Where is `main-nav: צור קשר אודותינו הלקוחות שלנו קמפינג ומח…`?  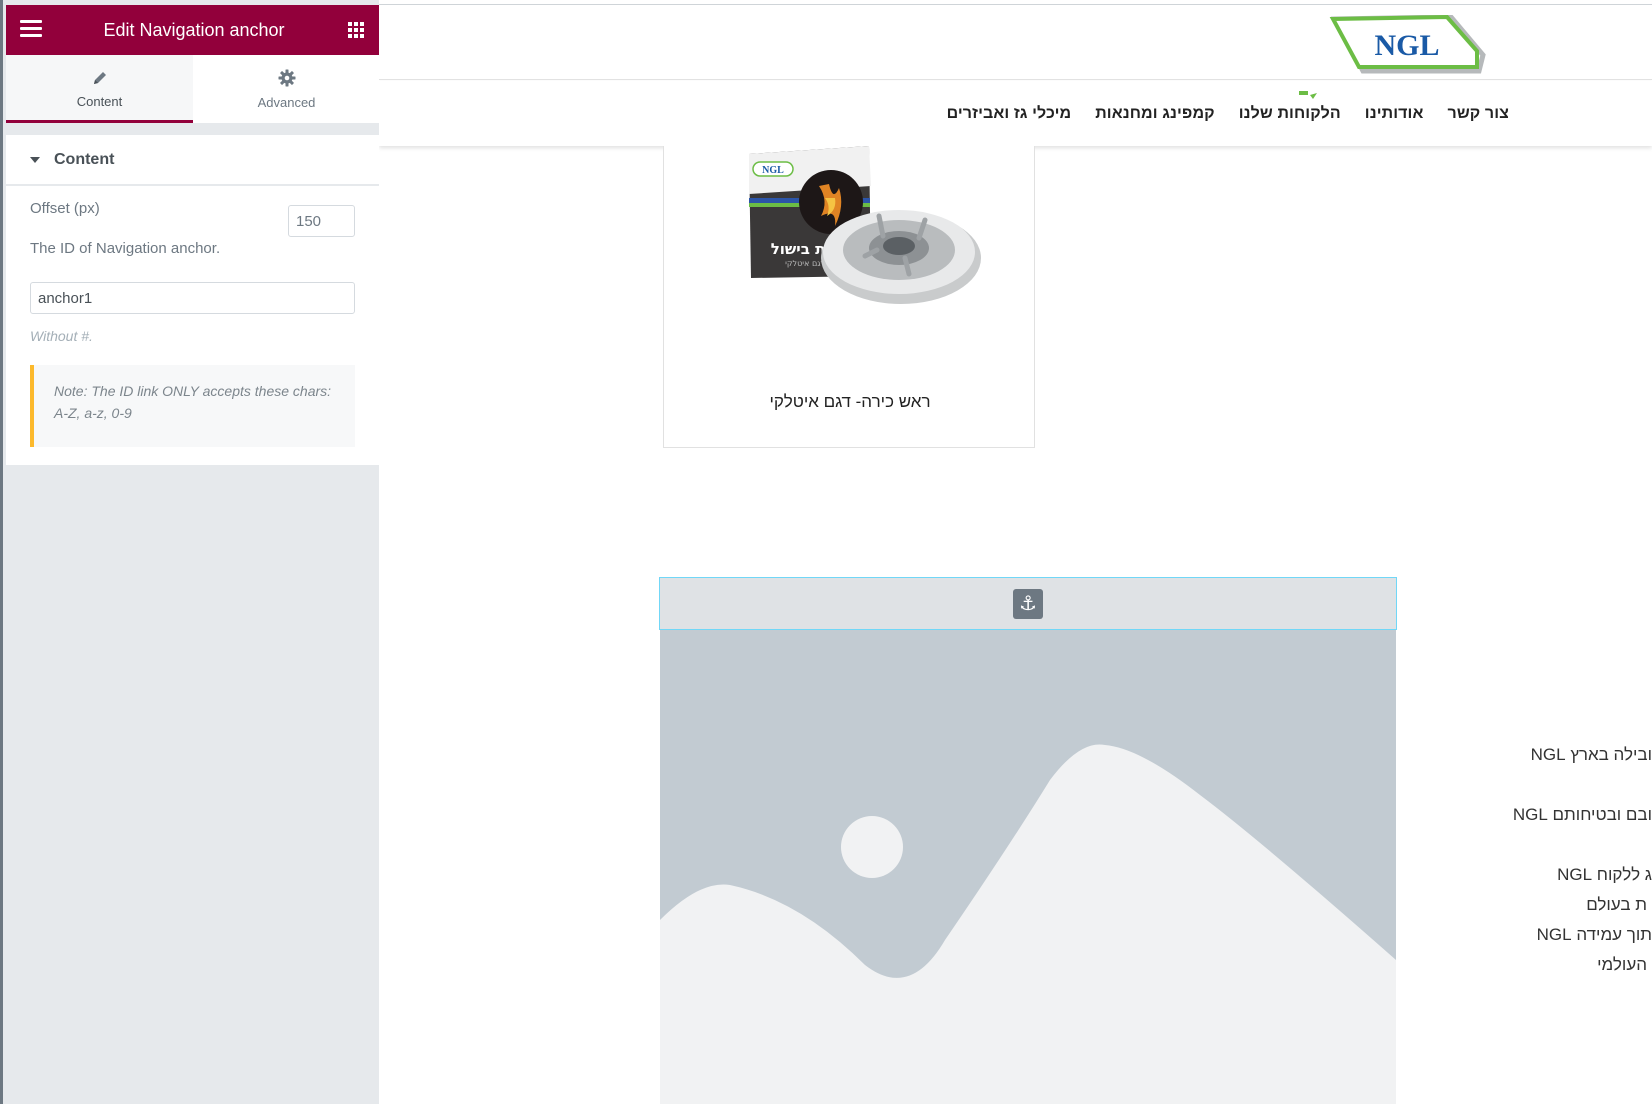 main-nav: צור קשר אודותינו הלקוחות שלנו קמפינג ומח… is located at coordinates (1015, 113).